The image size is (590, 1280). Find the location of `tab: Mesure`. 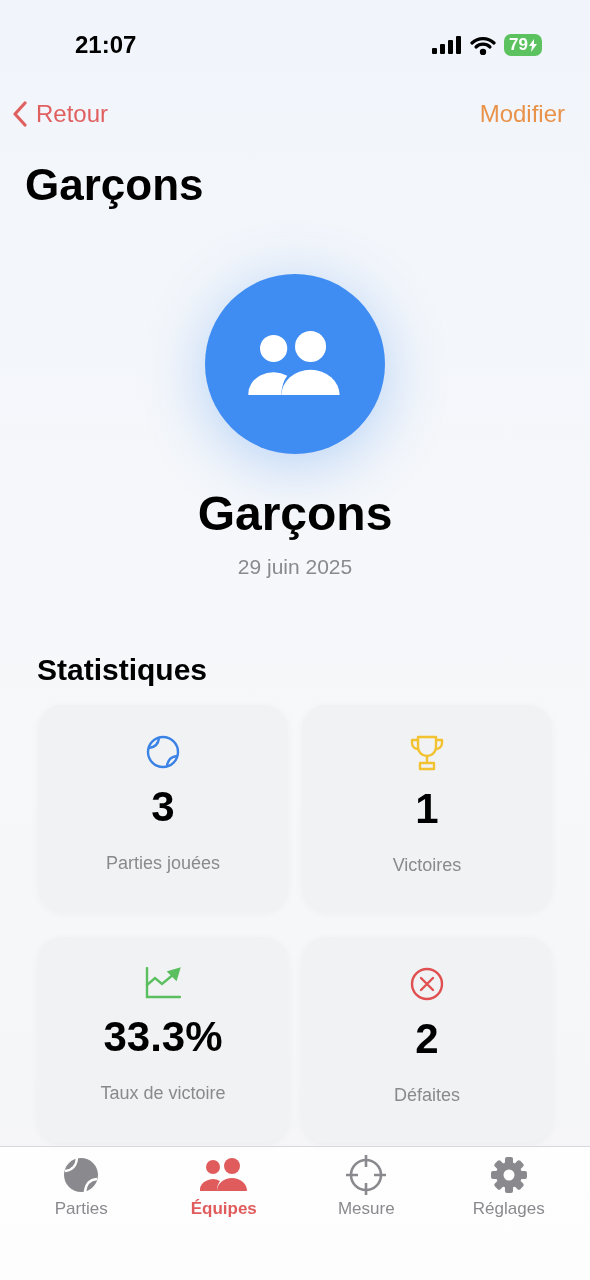

tab: Mesure is located at coordinates (366, 1189).